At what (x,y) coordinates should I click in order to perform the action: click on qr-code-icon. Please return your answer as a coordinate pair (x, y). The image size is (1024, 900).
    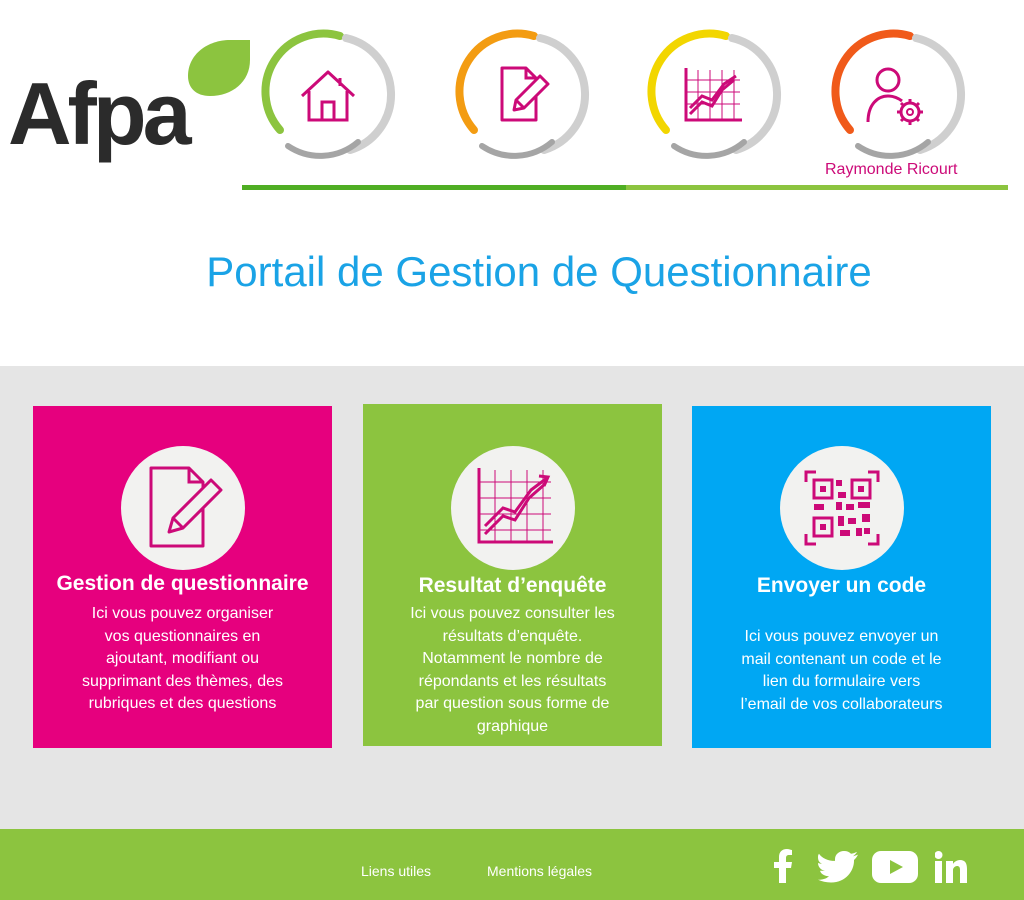
    Looking at the image, I should click on (842, 508).